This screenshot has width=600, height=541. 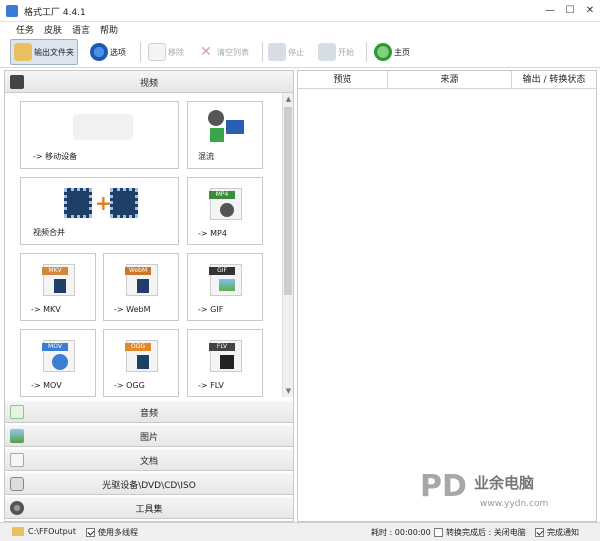 I want to click on notify-toggle: 完成通知, so click(x=557, y=532).